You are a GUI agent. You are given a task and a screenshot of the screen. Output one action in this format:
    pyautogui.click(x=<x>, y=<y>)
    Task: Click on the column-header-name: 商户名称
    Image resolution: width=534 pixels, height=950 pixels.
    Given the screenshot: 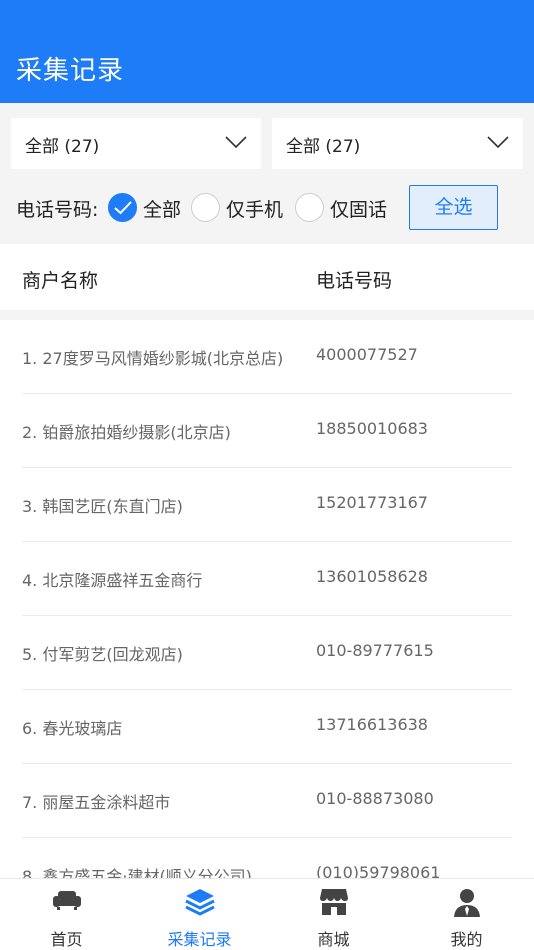 What is the action you would take?
    pyautogui.click(x=60, y=281)
    